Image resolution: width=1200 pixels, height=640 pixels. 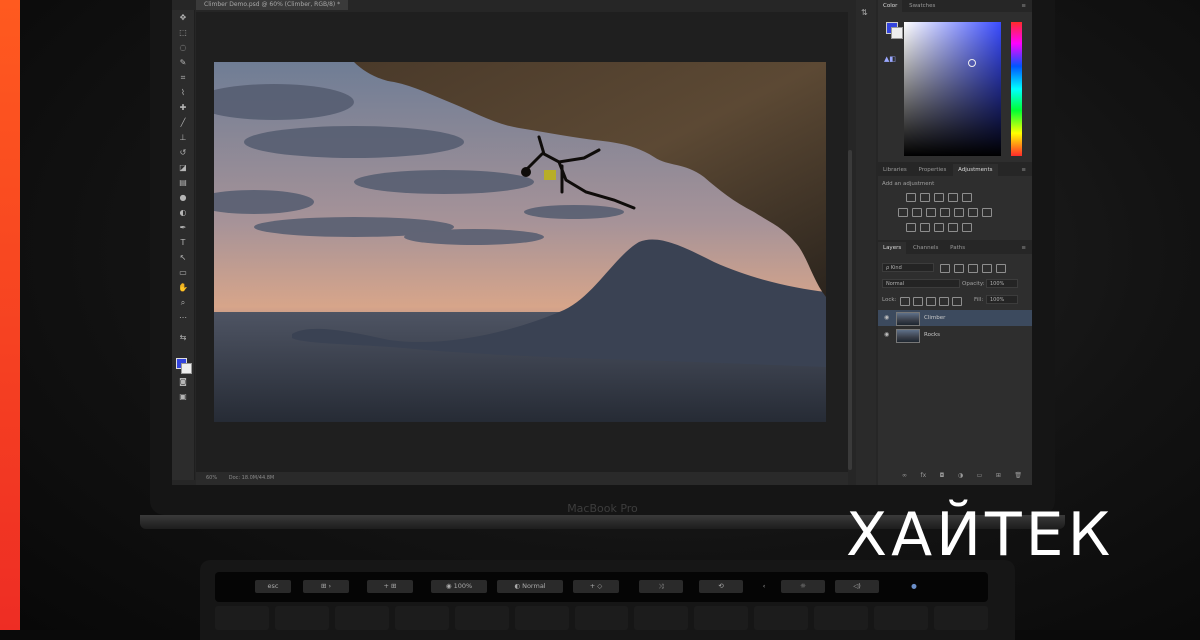 I want to click on marquee-tool-icon: ⬚, so click(x=183, y=33).